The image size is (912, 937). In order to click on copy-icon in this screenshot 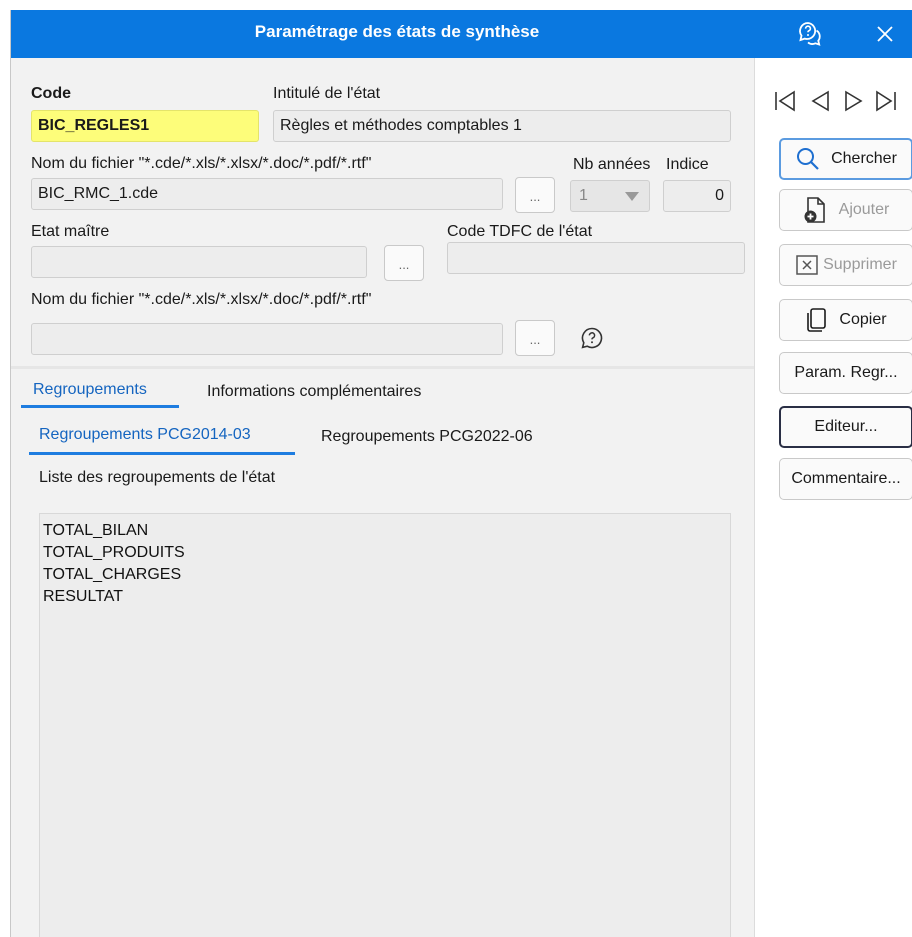, I will do `click(817, 320)`.